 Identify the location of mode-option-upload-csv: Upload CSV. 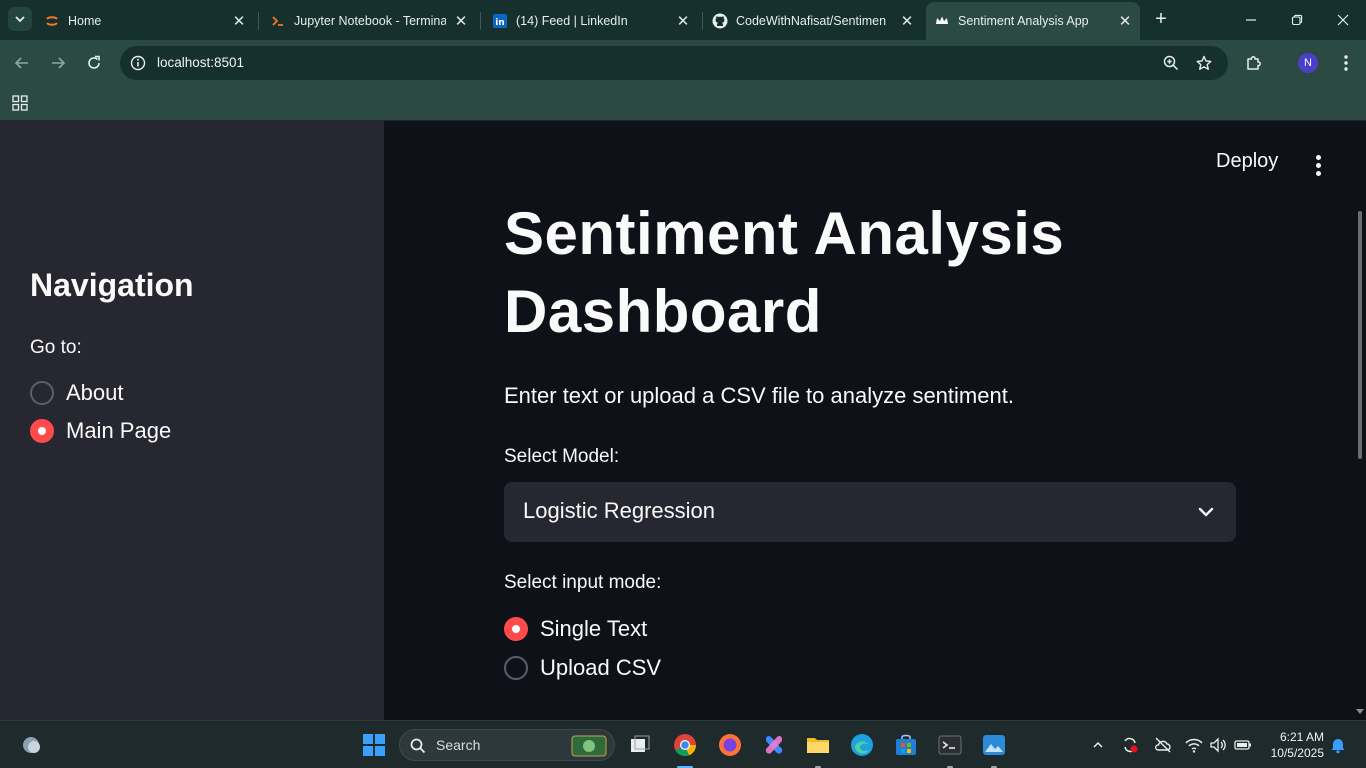
(582, 668).